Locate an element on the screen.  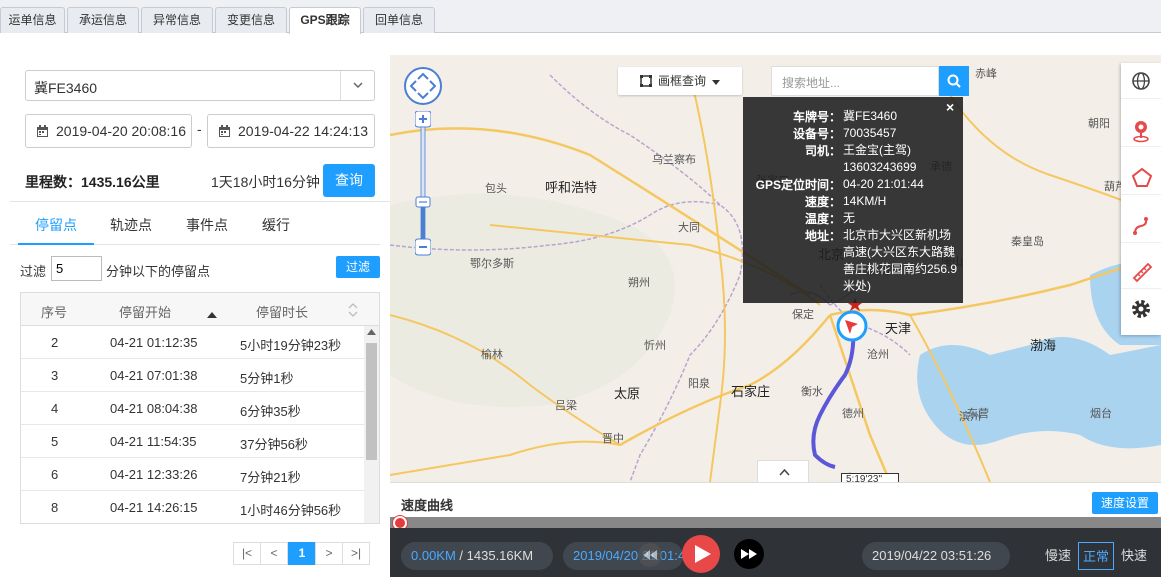
table-row: 6 04-21 12:33:26 7分钟21秒 is located at coordinates (192, 474).